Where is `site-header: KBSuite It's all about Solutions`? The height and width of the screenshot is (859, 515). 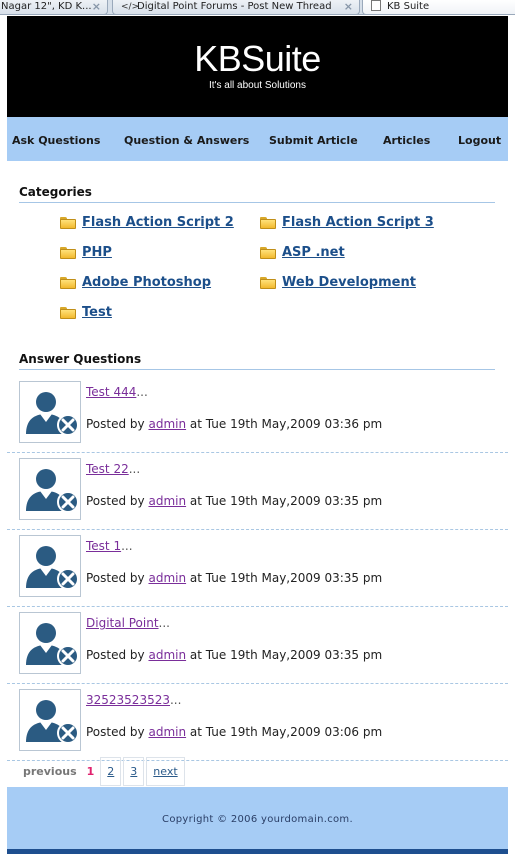
site-header: KBSuite It's all about Solutions is located at coordinates (257, 66).